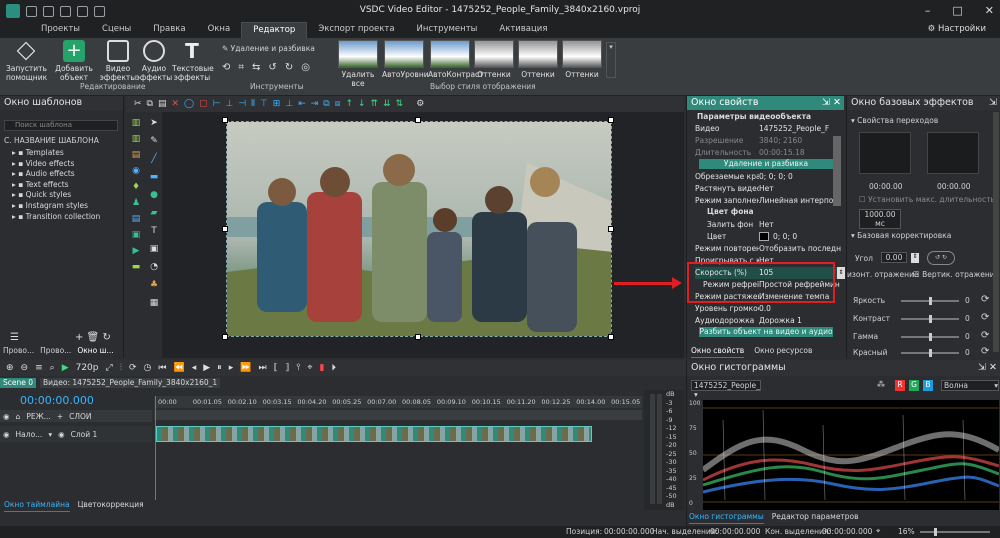 The width and height of the screenshot is (1000, 538). Describe the element at coordinates (776, 237) in the screenshot. I see `prop-color: Цвет 0; 0; 0` at that location.